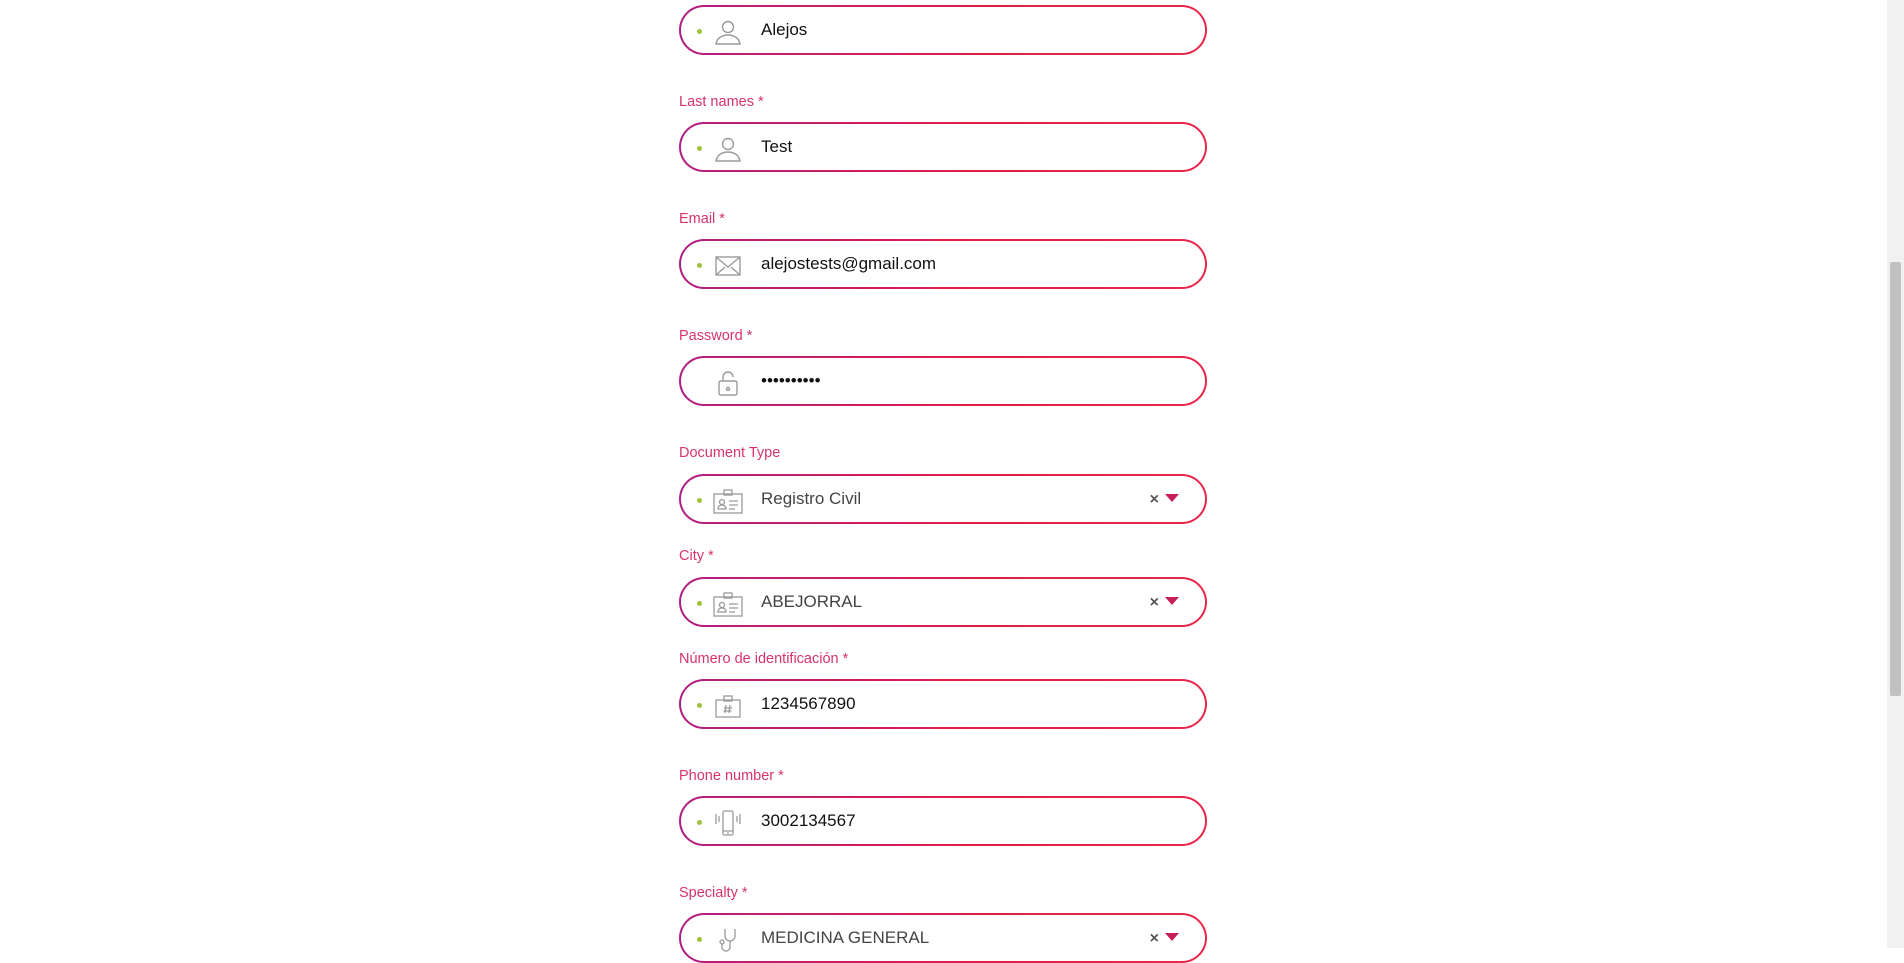 The width and height of the screenshot is (1904, 963). Describe the element at coordinates (764, 659) in the screenshot. I see `id-number-label: Número de identificación *` at that location.